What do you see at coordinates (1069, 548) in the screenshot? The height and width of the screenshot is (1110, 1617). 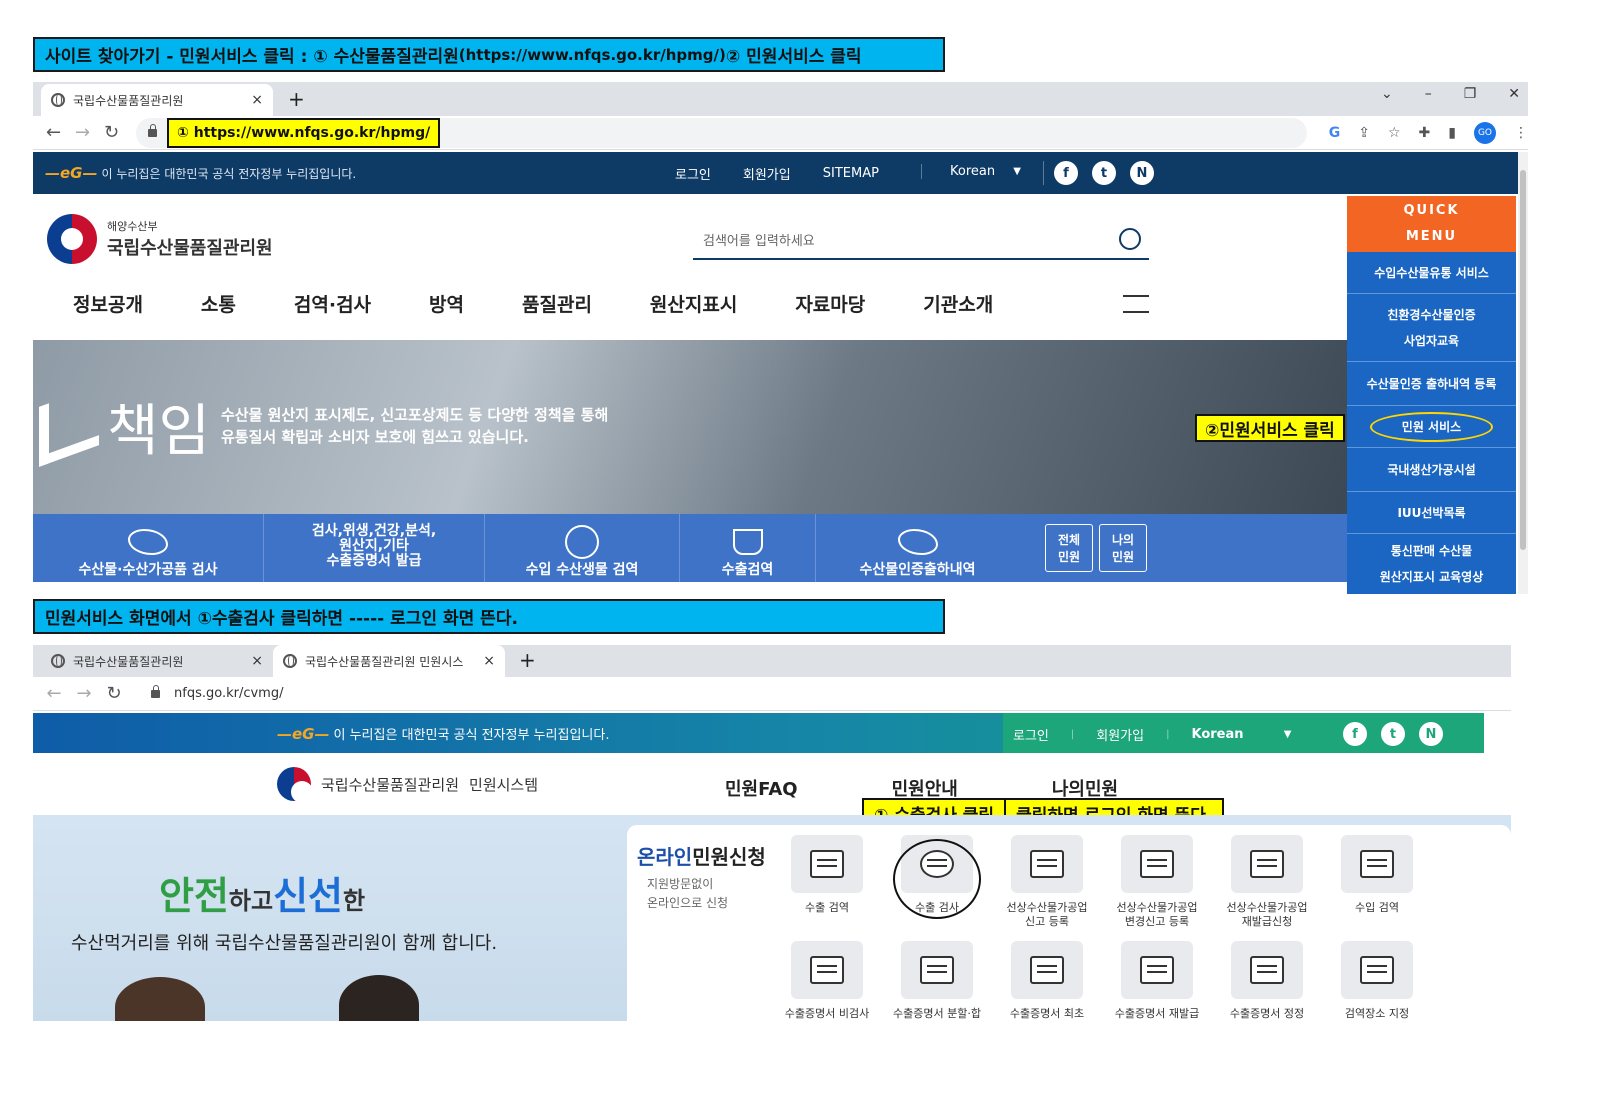 I see `all-civil-button: 전체 민원` at bounding box center [1069, 548].